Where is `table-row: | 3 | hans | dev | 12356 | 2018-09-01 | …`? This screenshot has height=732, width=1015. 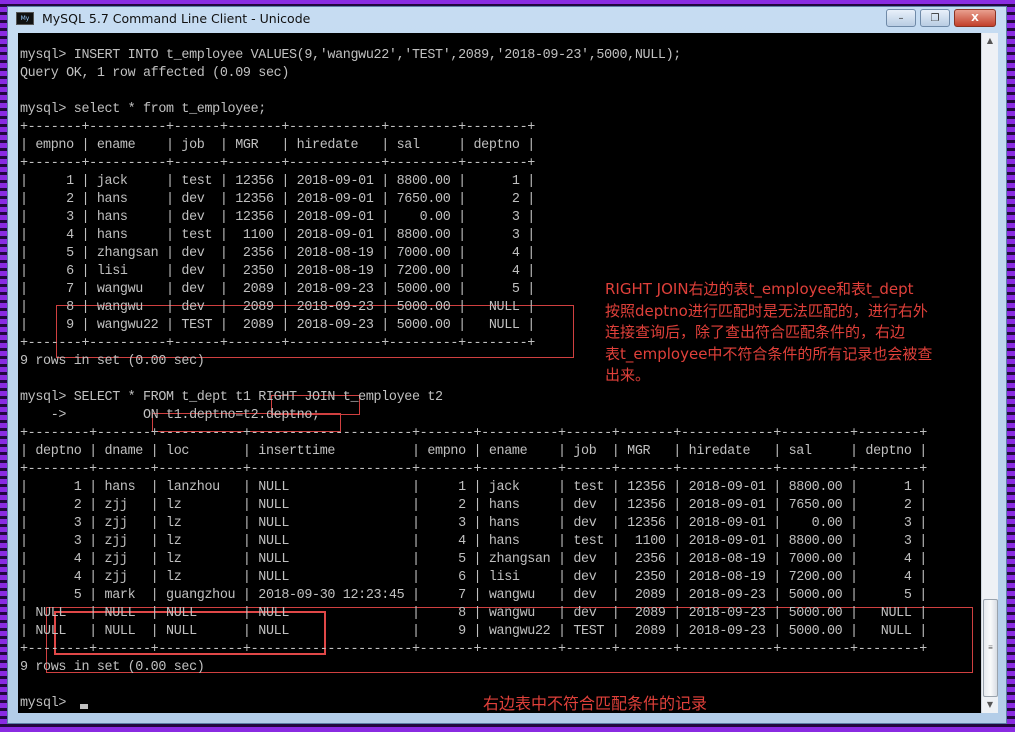 table-row: | 3 | hans | dev | 12356 | 2018-09-01 | … is located at coordinates (277, 217).